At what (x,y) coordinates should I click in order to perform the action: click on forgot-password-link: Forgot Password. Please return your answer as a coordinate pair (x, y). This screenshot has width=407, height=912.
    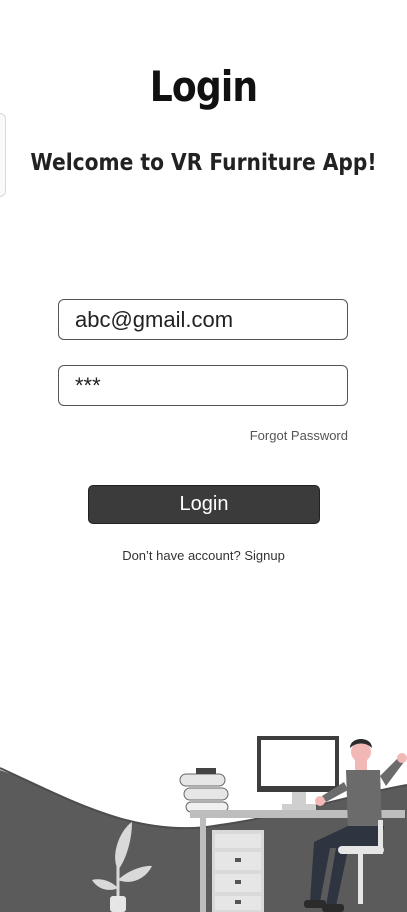
    Looking at the image, I should click on (299, 435).